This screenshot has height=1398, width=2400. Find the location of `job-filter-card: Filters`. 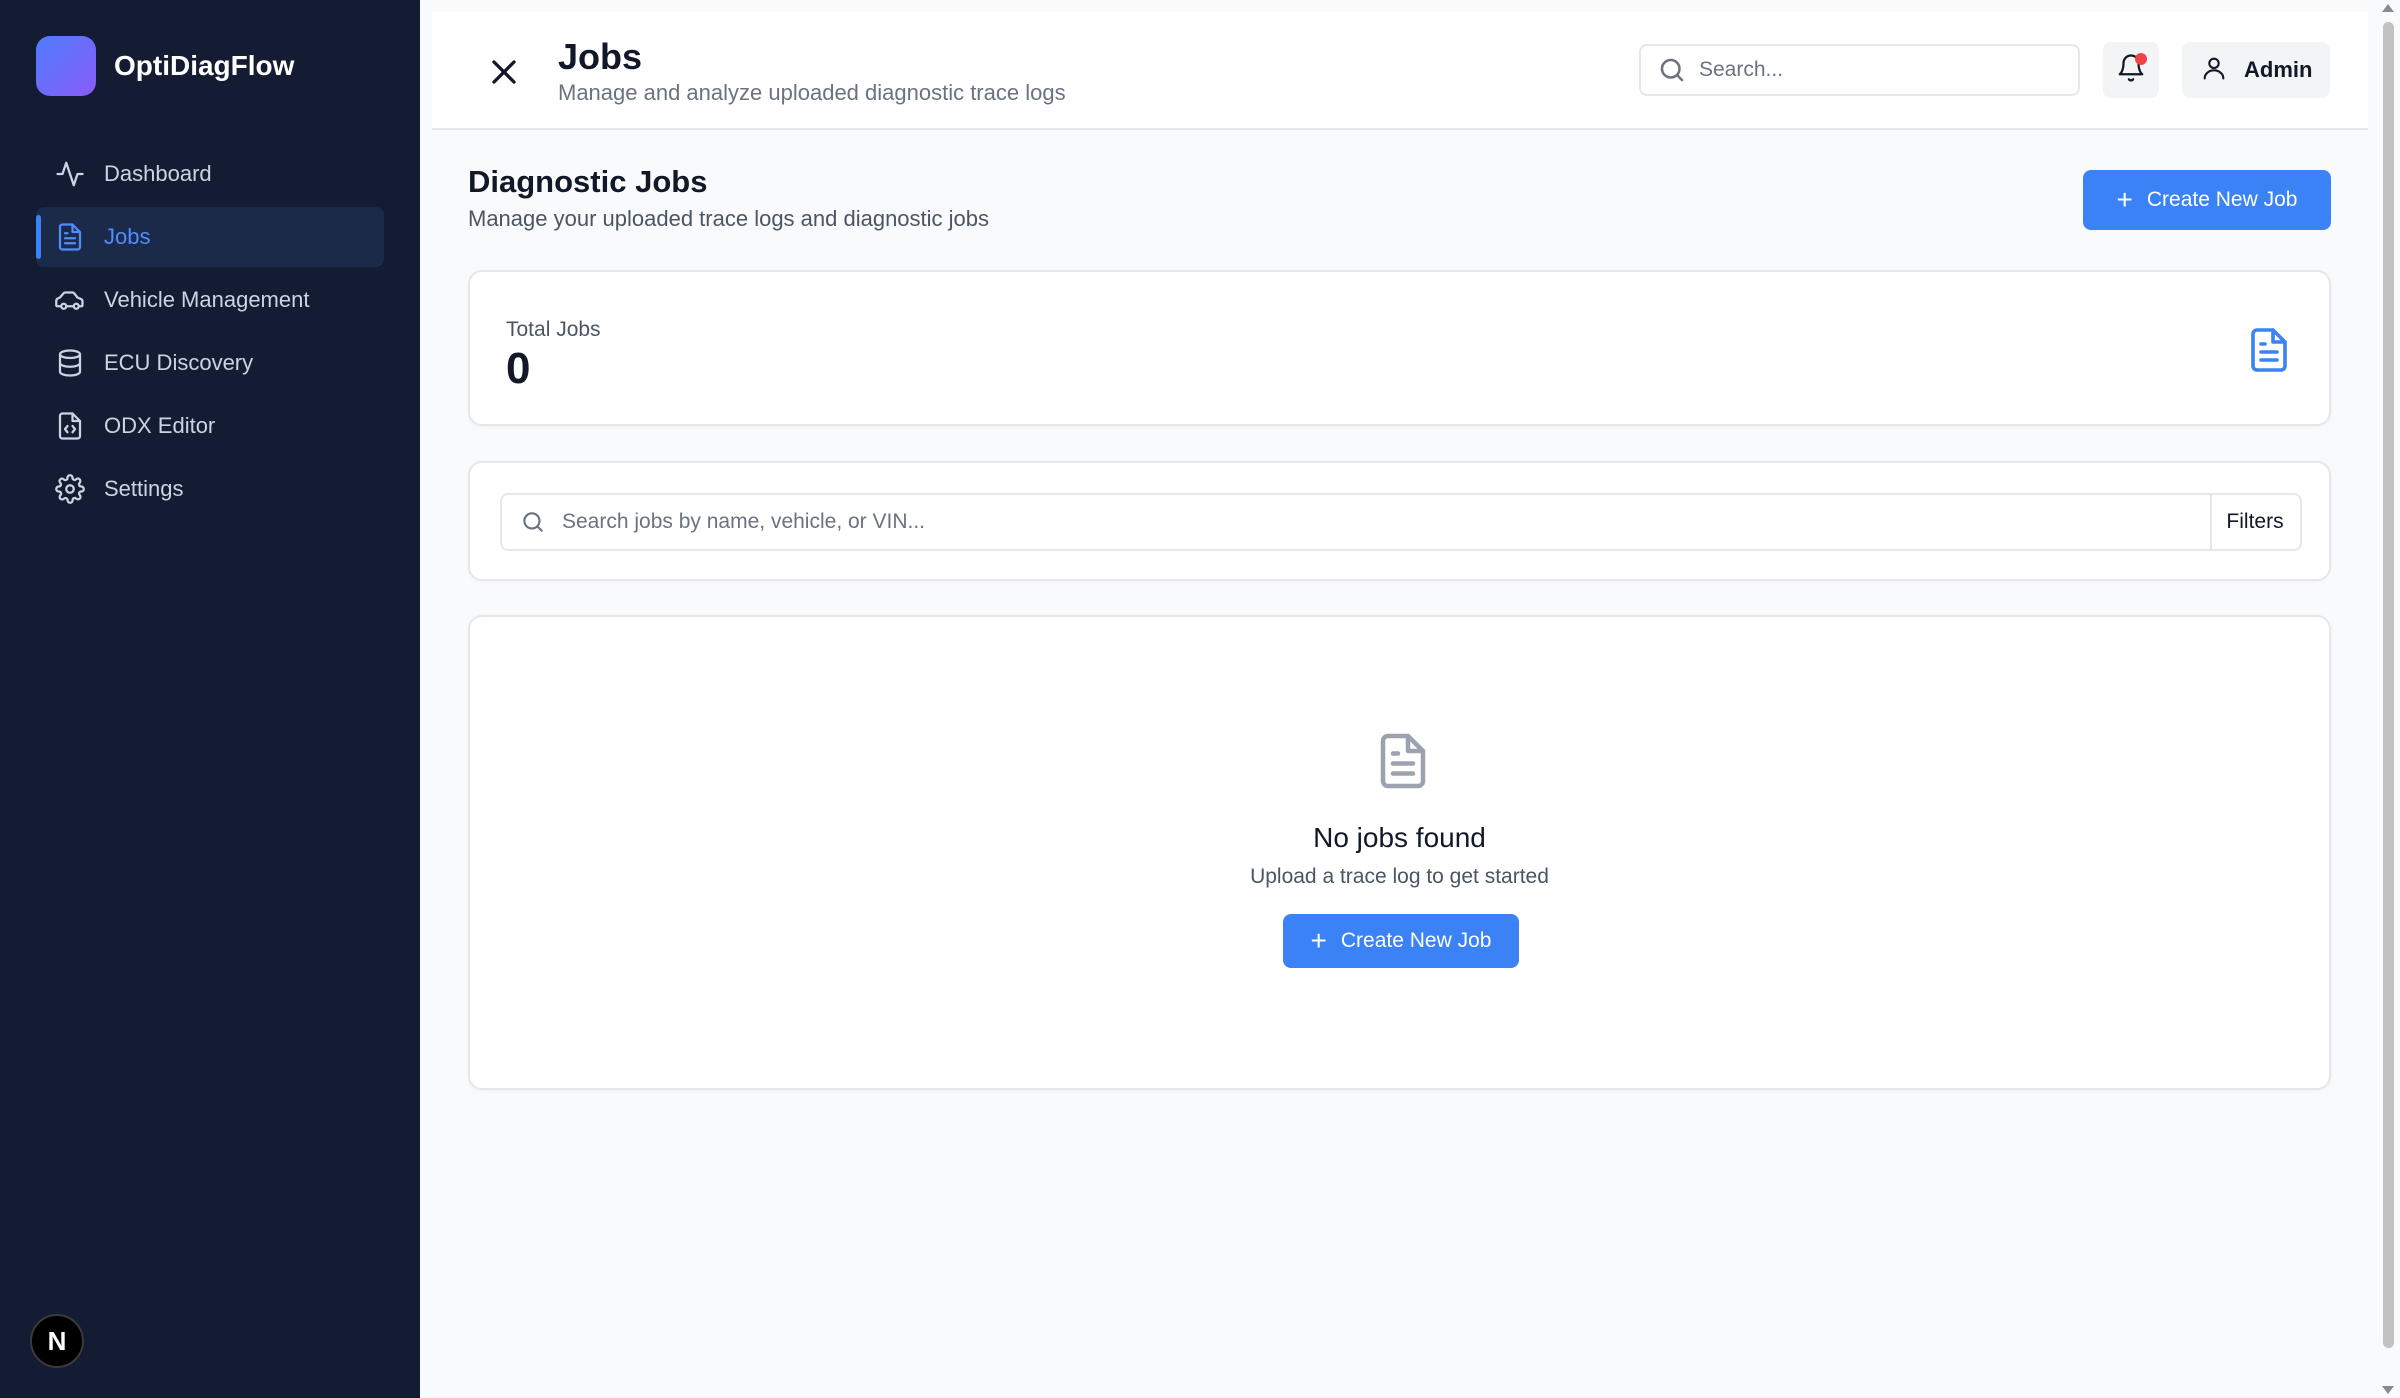

job-filter-card: Filters is located at coordinates (1399, 521).